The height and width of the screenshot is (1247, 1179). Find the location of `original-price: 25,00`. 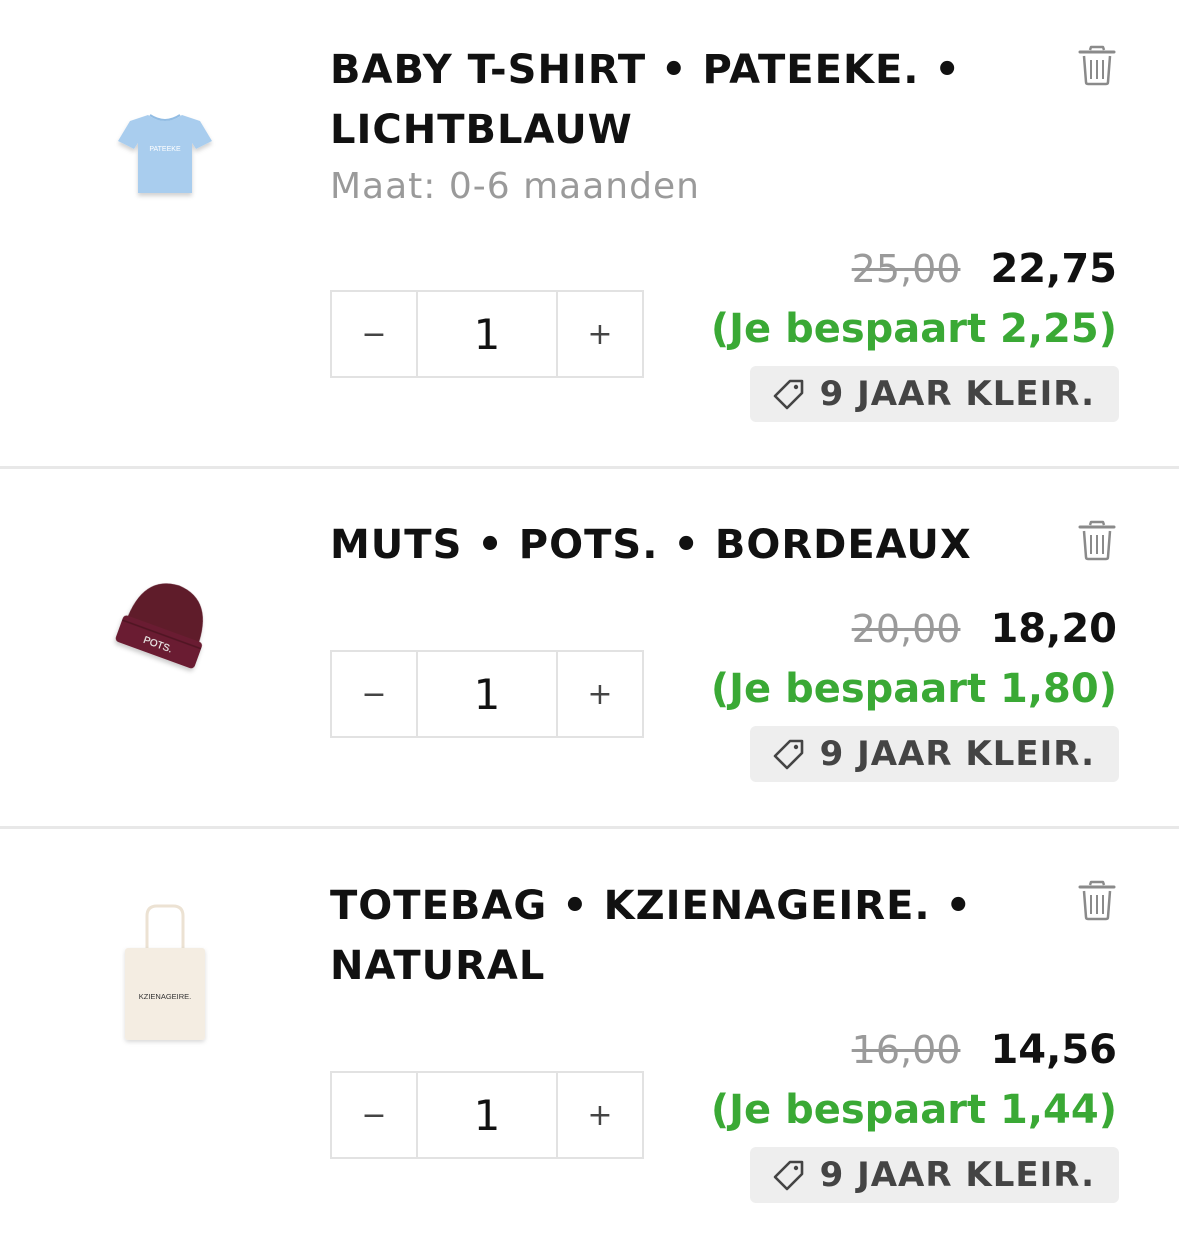

original-price: 25,00 is located at coordinates (906, 269).